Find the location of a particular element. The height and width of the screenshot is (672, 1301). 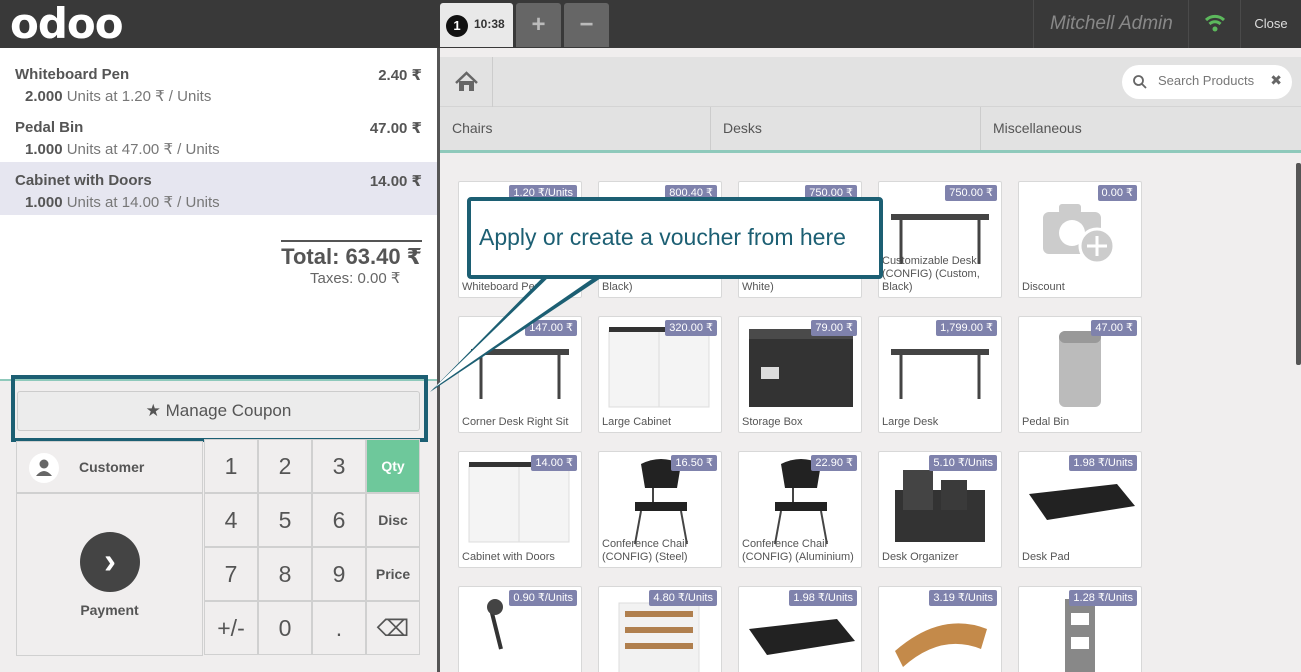

category-bar: Chairs Desks Miscellaneous is located at coordinates (870, 128).